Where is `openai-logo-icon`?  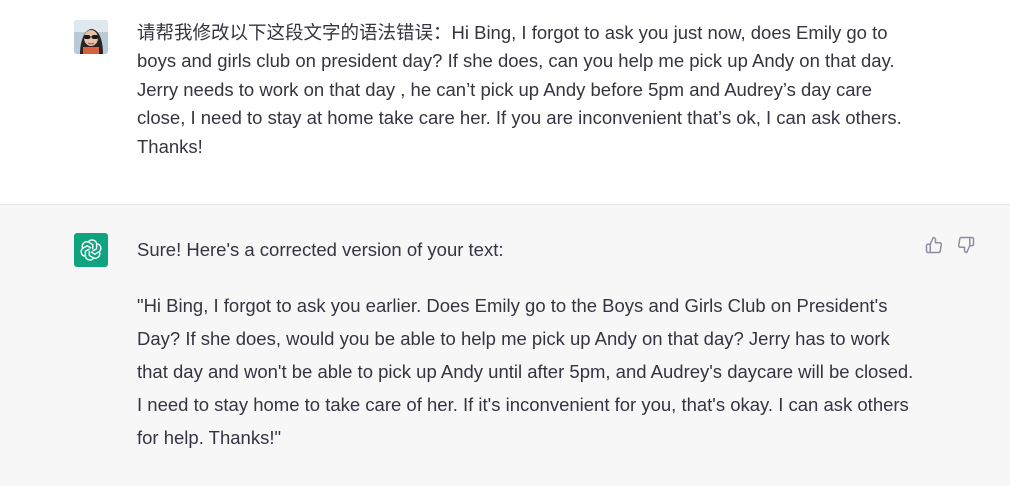
openai-logo-icon is located at coordinates (91, 250).